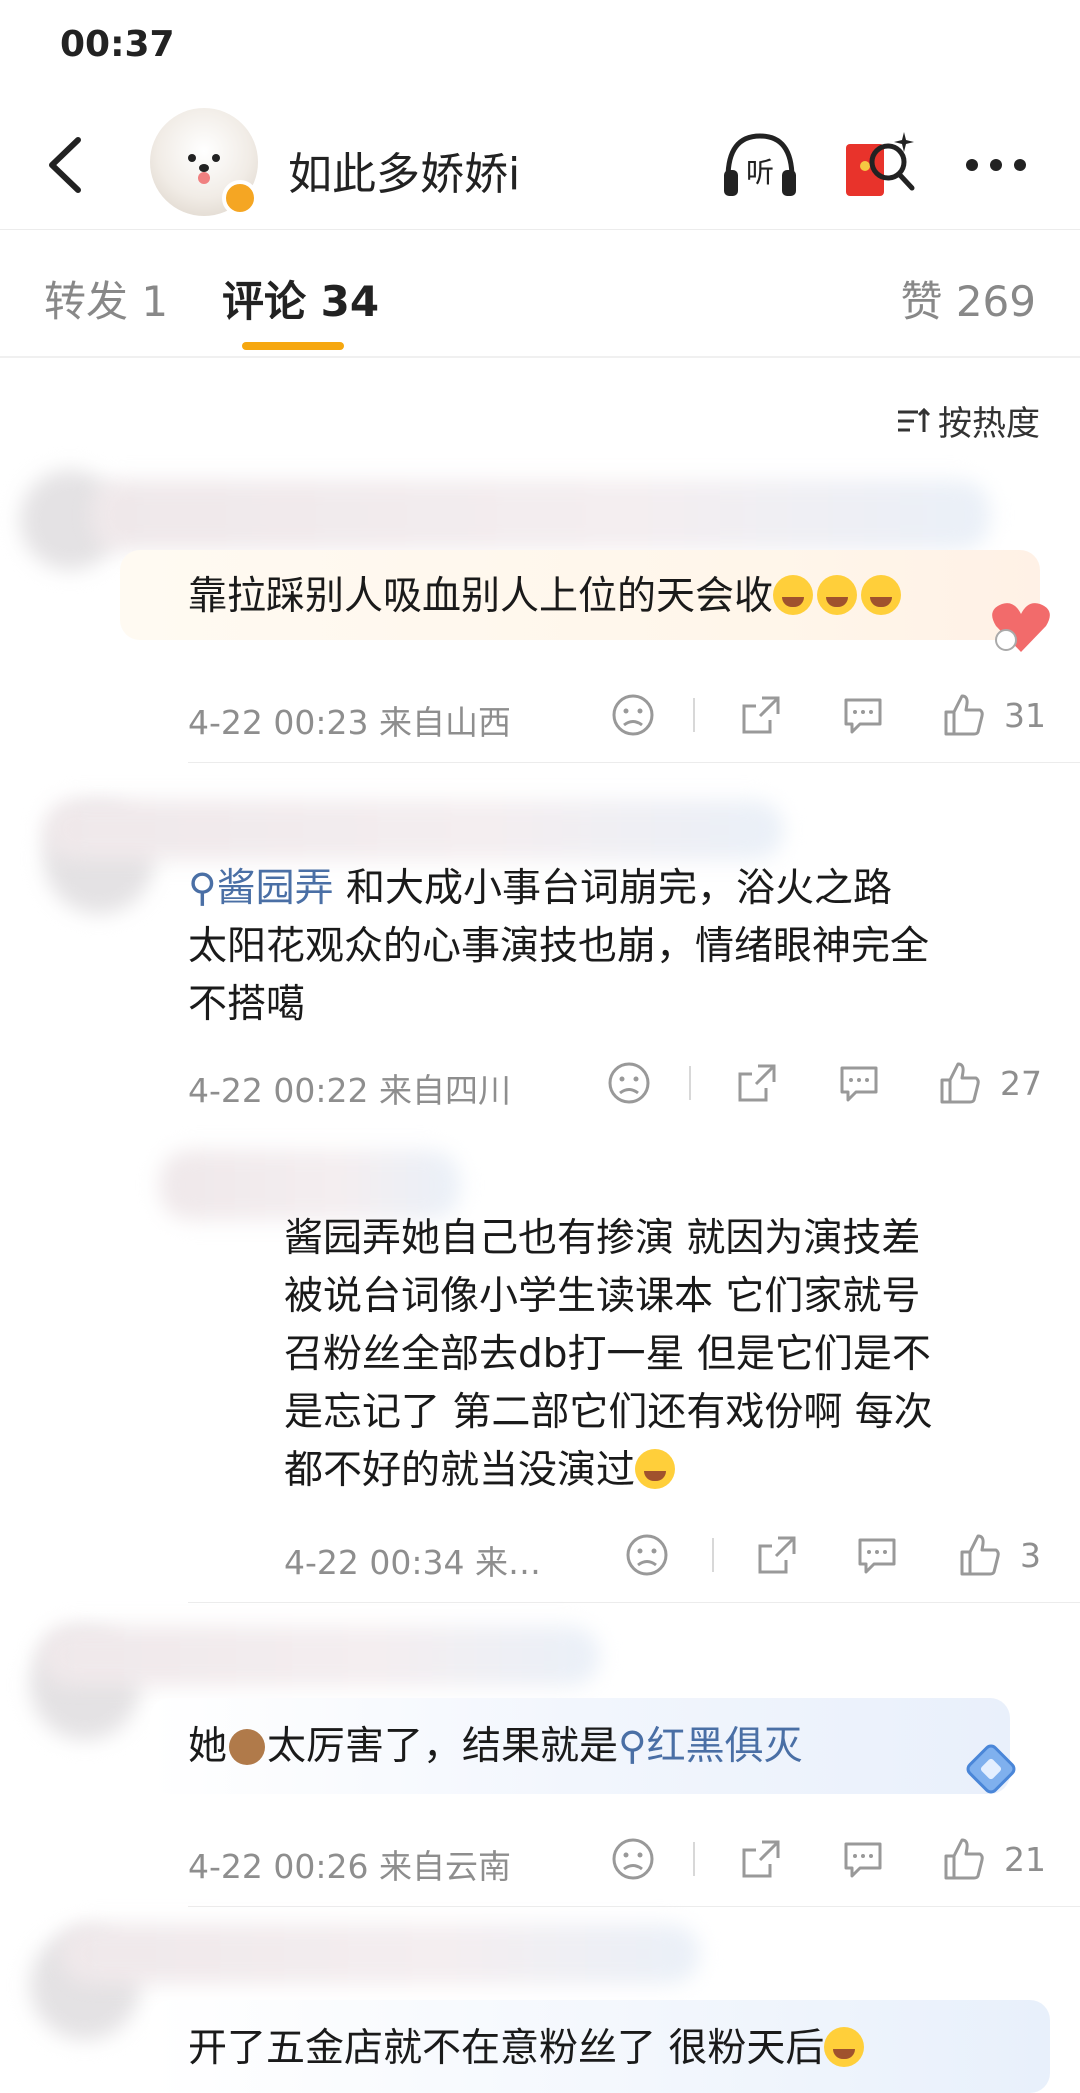  I want to click on comment-text: 开了五金店就不在意粉丝了 很粉天后, so click(618, 2049).